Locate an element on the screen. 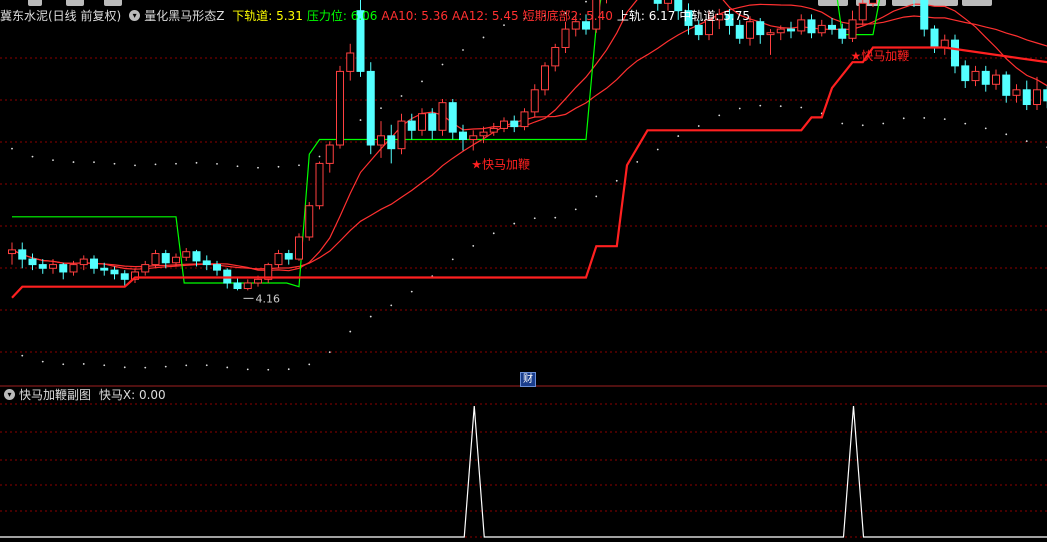  indicator-value: 5.36 is located at coordinates (435, 16).